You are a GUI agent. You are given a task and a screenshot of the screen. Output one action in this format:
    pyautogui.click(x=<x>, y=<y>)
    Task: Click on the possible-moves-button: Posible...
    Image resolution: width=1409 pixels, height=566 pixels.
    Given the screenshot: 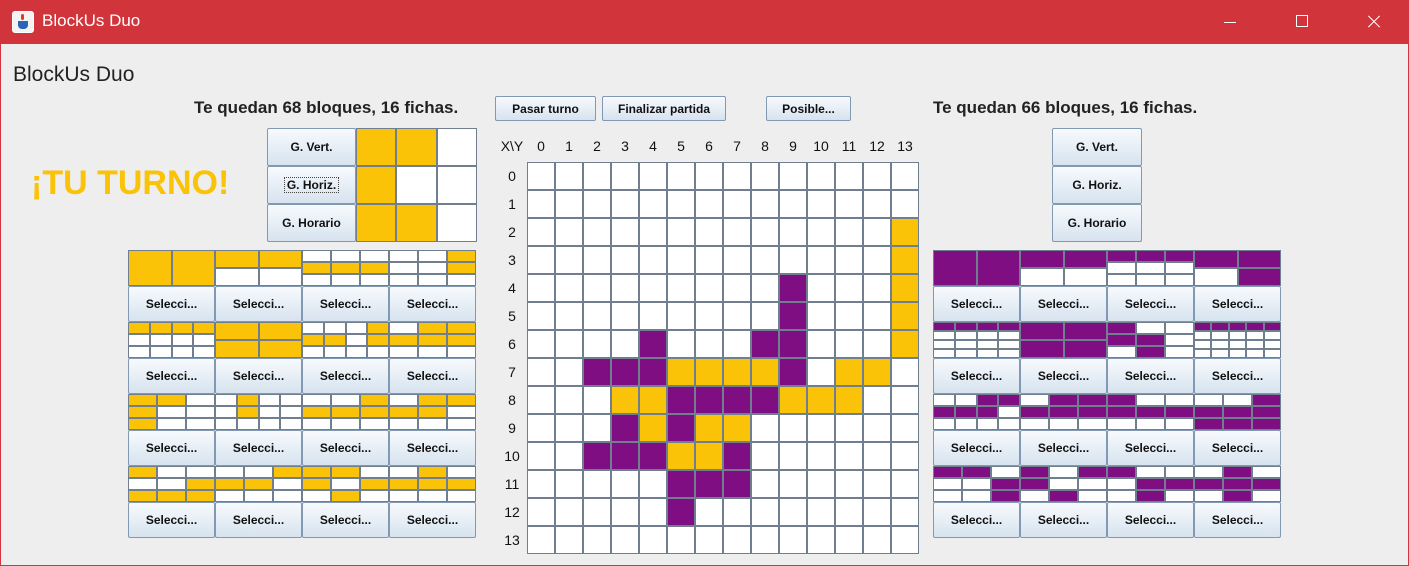 What is the action you would take?
    pyautogui.click(x=808, y=108)
    